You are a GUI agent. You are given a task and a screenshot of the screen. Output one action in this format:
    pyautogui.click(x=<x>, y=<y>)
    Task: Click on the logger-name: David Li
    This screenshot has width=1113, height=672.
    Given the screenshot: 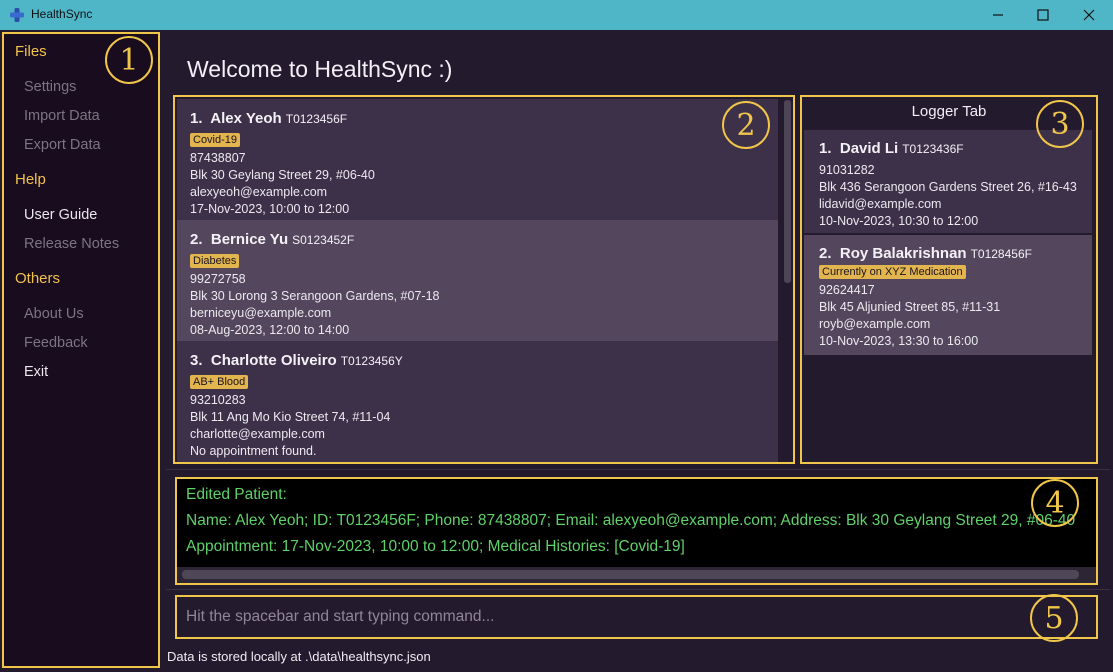 What is the action you would take?
    pyautogui.click(x=869, y=148)
    